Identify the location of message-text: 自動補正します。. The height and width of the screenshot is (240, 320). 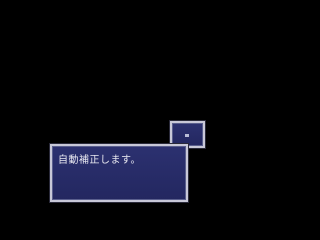
(99, 160).